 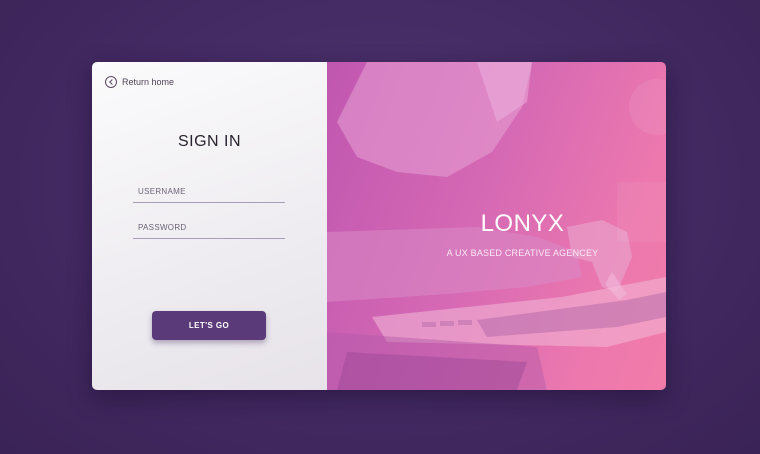 I want to click on chevron-left-icon, so click(x=111, y=82).